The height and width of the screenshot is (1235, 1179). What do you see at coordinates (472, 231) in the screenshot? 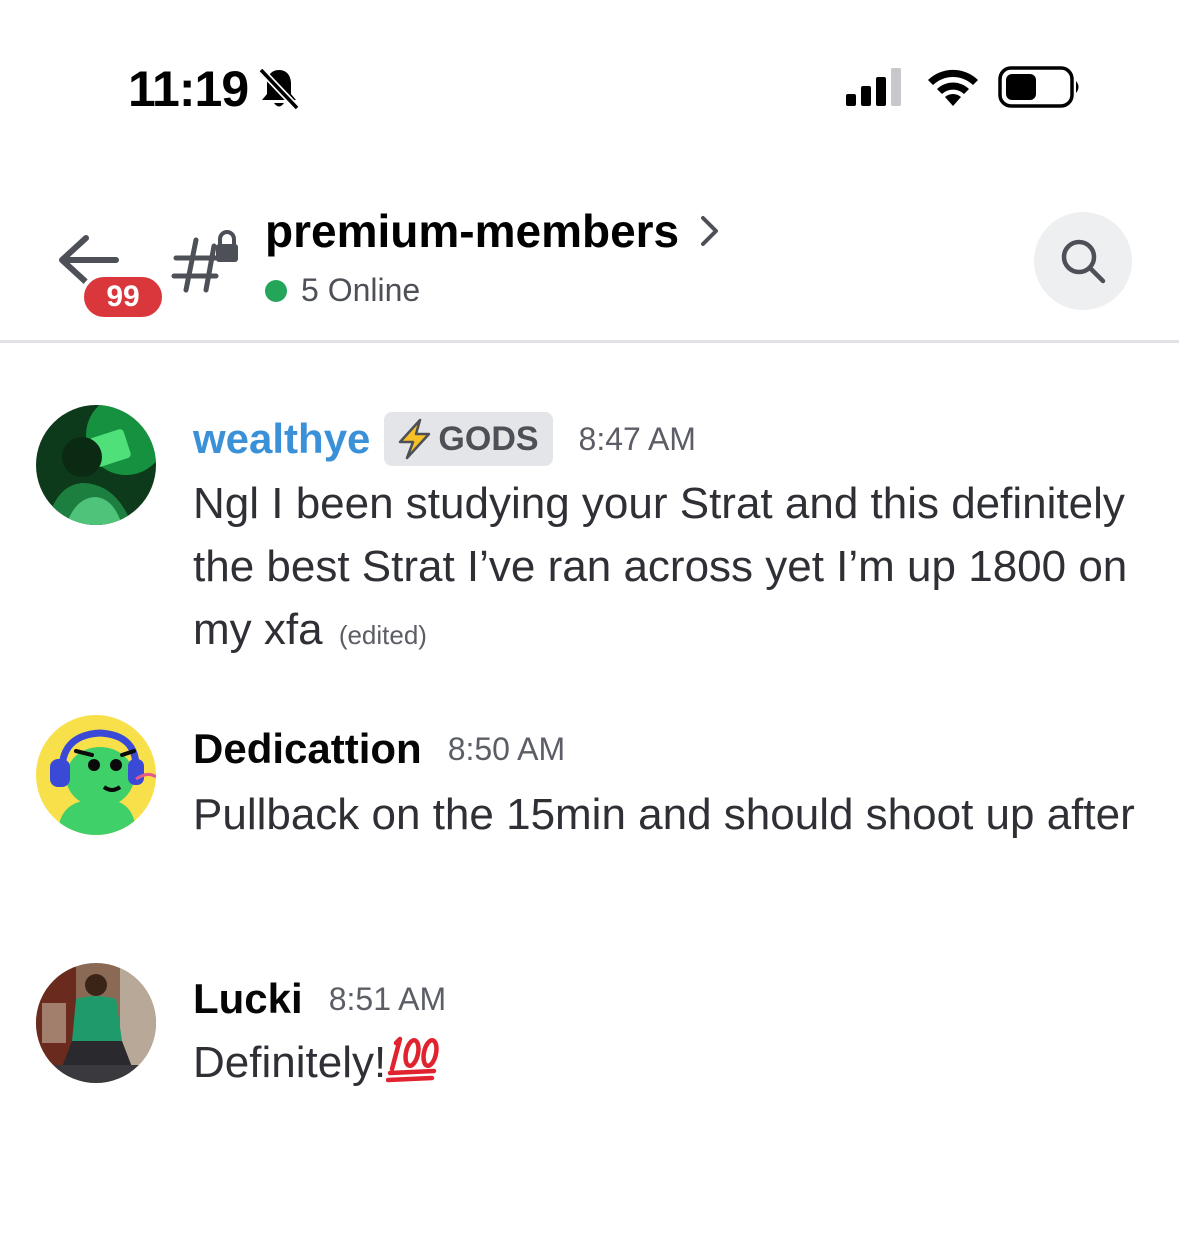
I see `channel-name: premium-members` at bounding box center [472, 231].